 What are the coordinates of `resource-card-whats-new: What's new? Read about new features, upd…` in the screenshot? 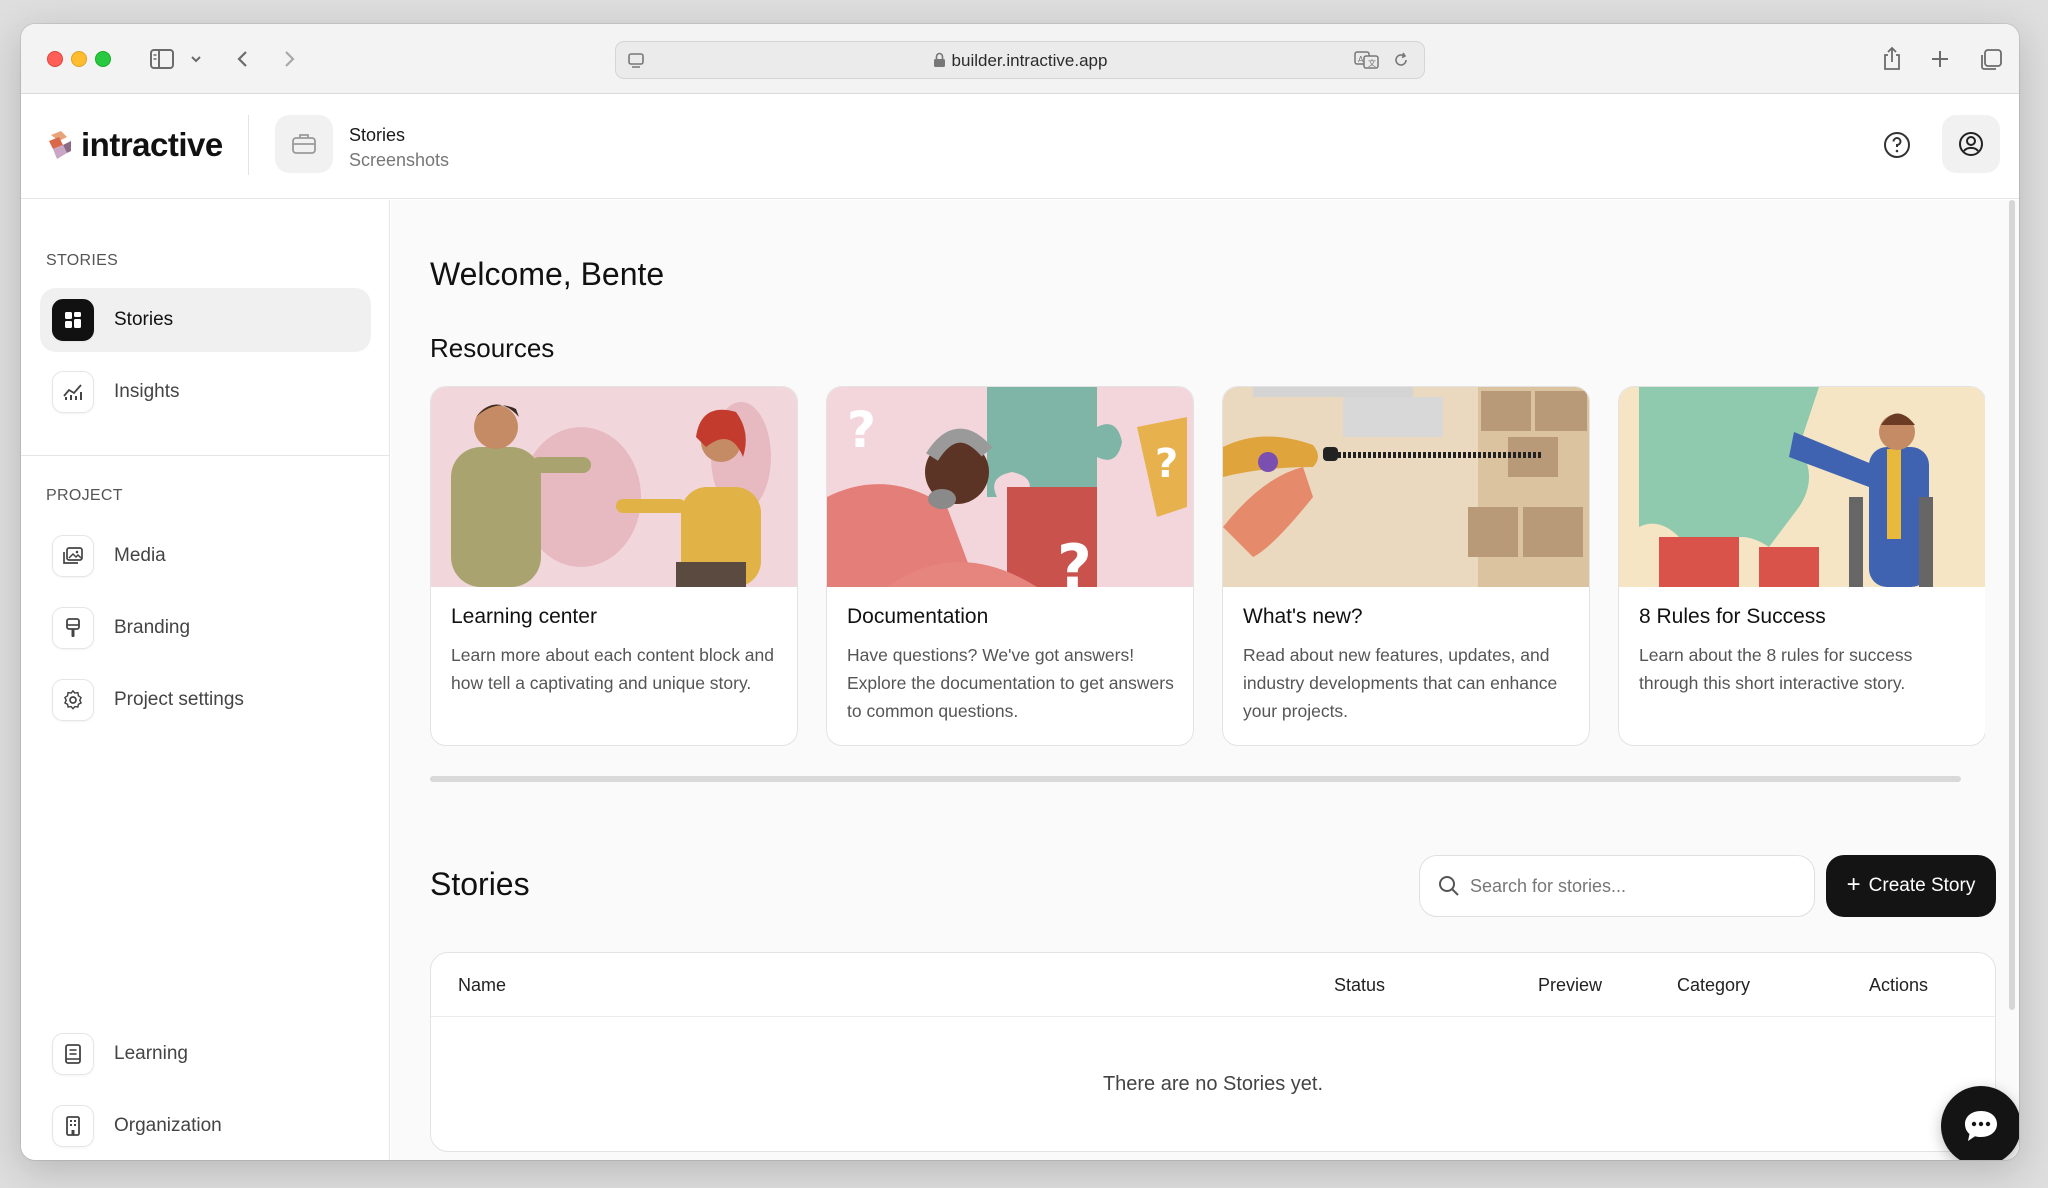 It's located at (1406, 566).